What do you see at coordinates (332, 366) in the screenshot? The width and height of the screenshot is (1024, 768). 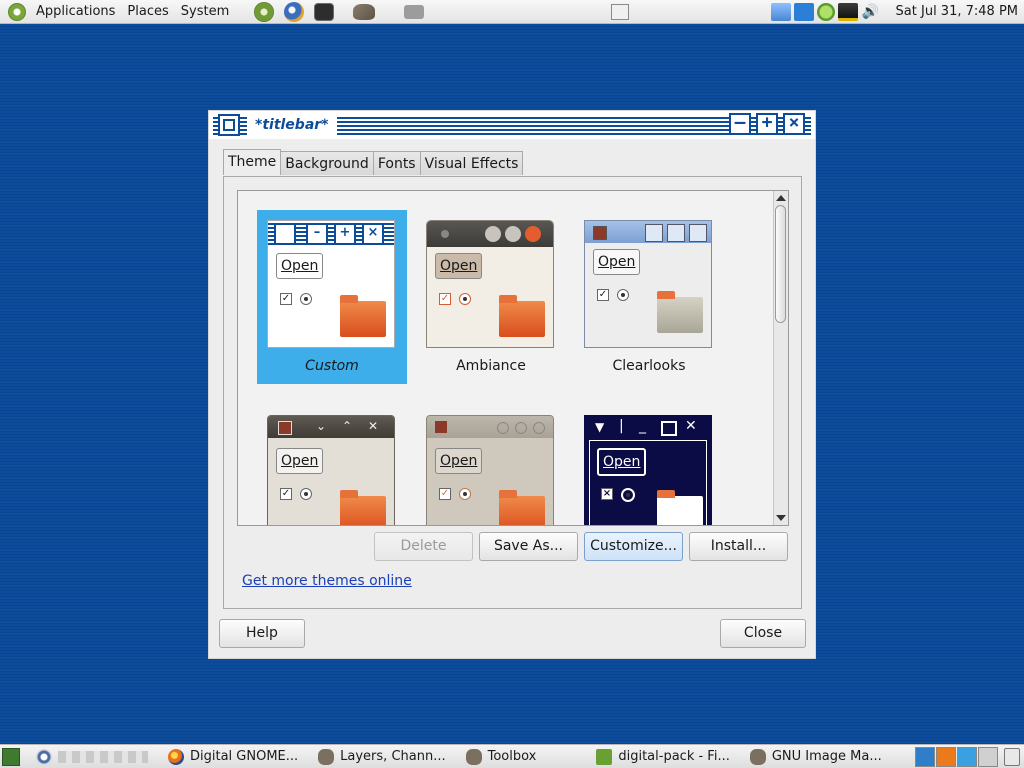 I see `theme-name: Custom` at bounding box center [332, 366].